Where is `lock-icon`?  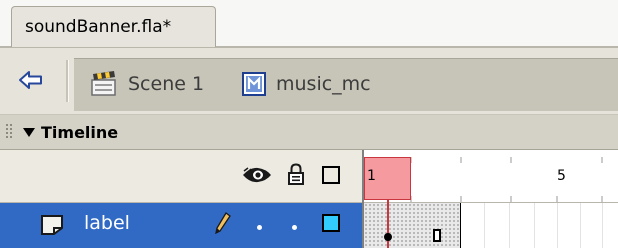
lock-icon is located at coordinates (296, 174).